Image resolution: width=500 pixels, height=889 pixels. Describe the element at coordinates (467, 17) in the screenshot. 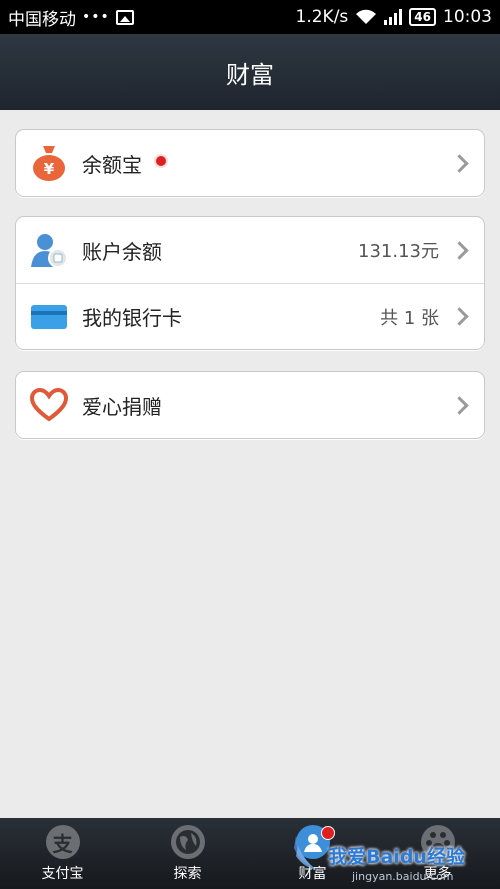

I see `clock: 10:03` at that location.